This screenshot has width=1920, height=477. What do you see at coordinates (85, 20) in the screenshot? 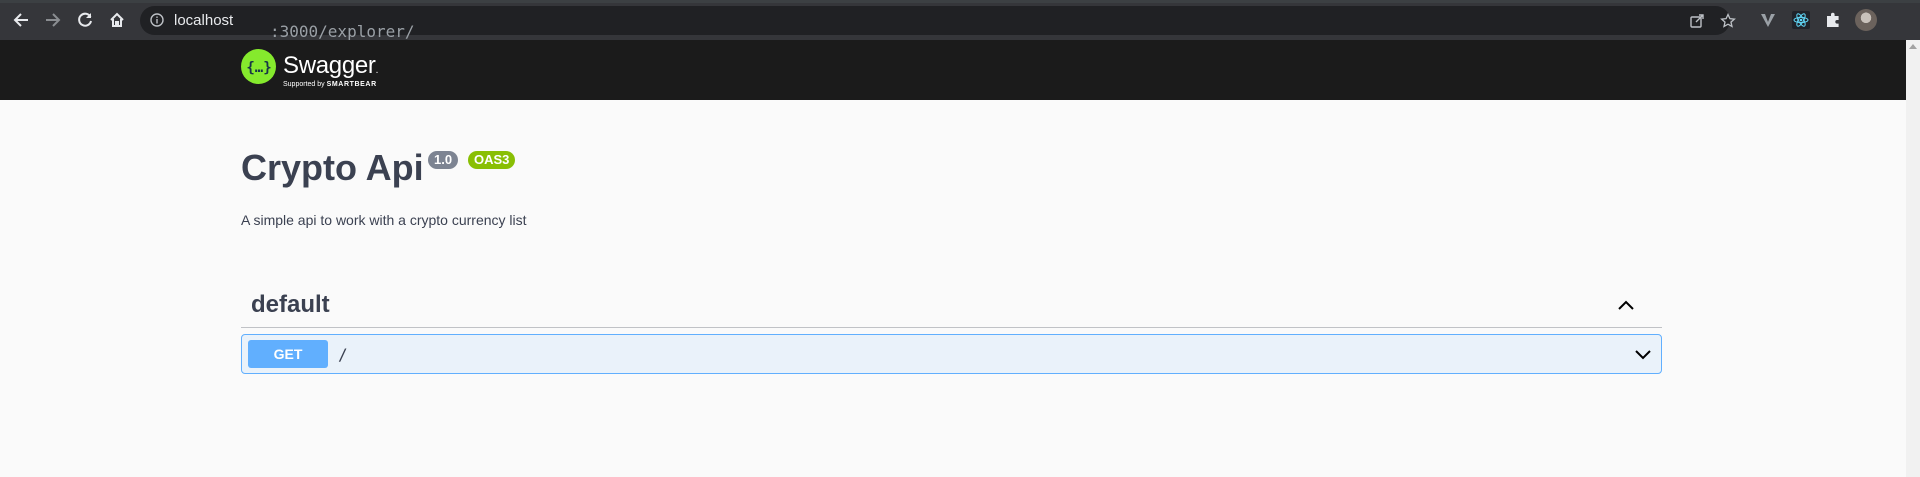
I see `reload-icon` at bounding box center [85, 20].